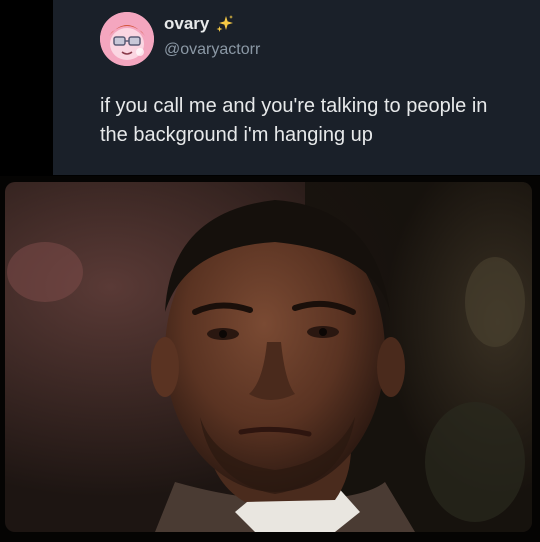 This screenshot has width=540, height=542. Describe the element at coordinates (186, 24) in the screenshot. I see `display-name: ovary` at that location.